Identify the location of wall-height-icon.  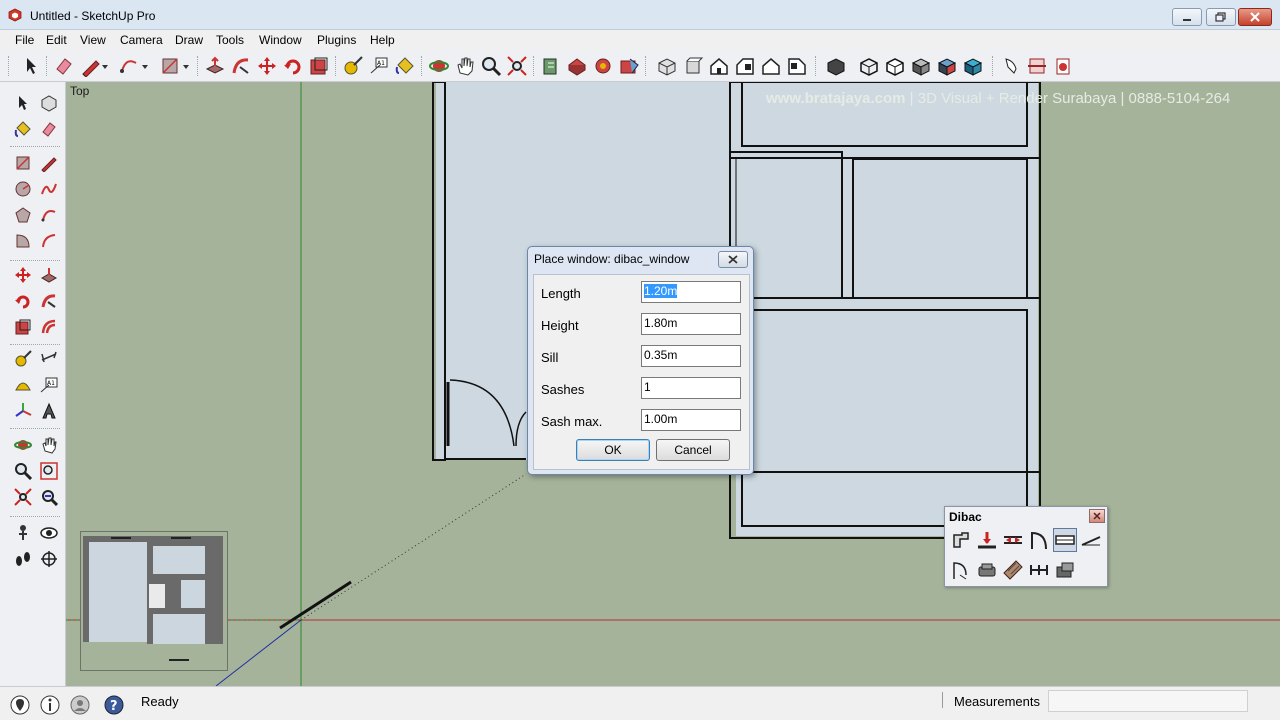
(987, 540).